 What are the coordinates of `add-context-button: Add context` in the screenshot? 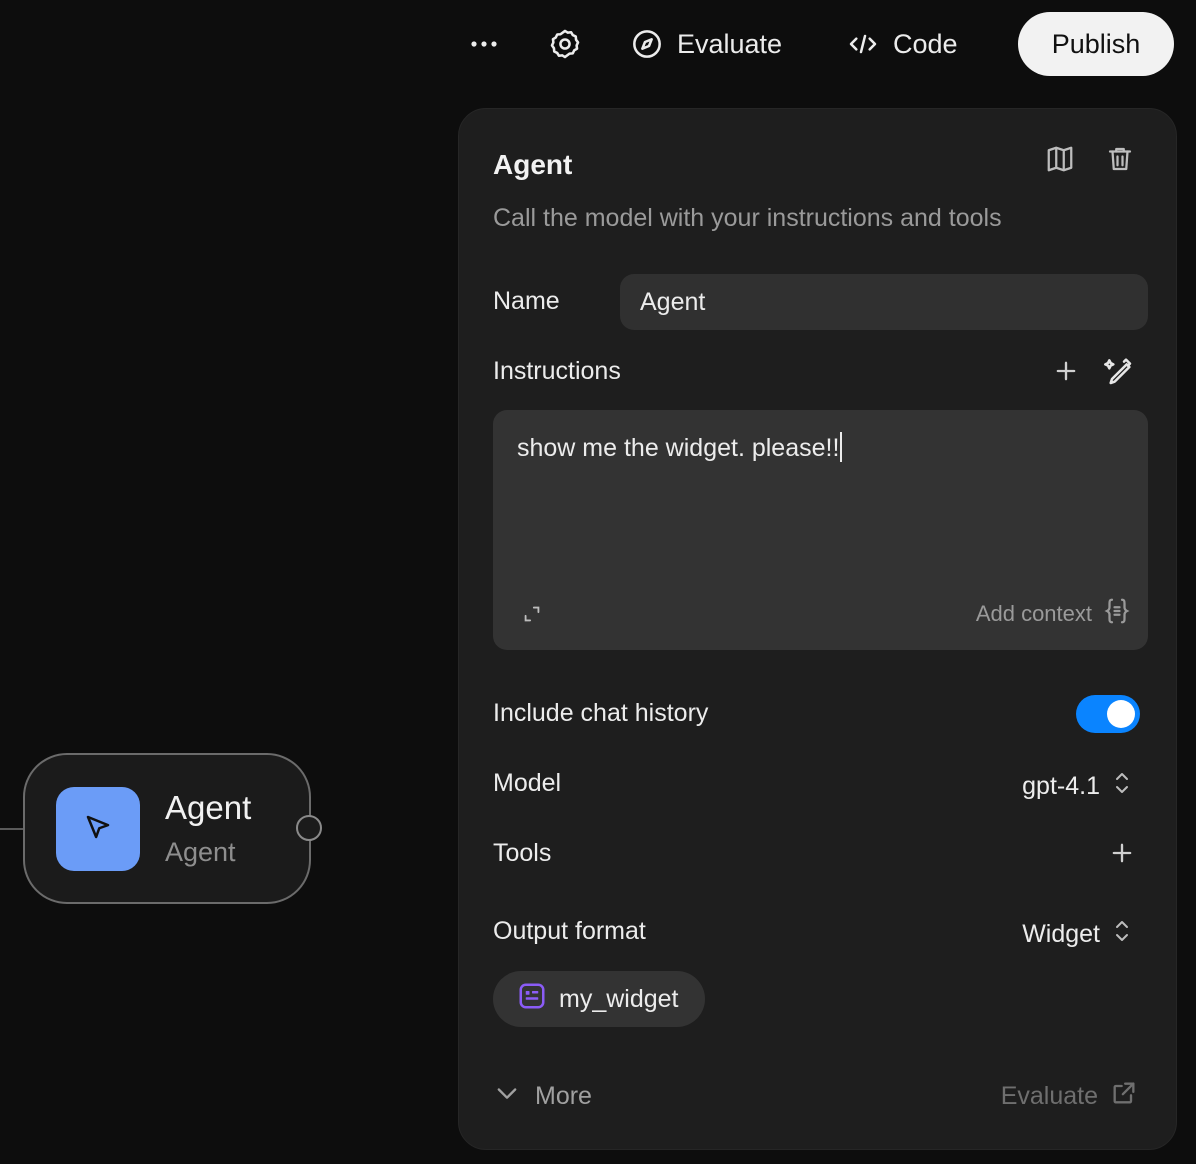 It's located at (1054, 614).